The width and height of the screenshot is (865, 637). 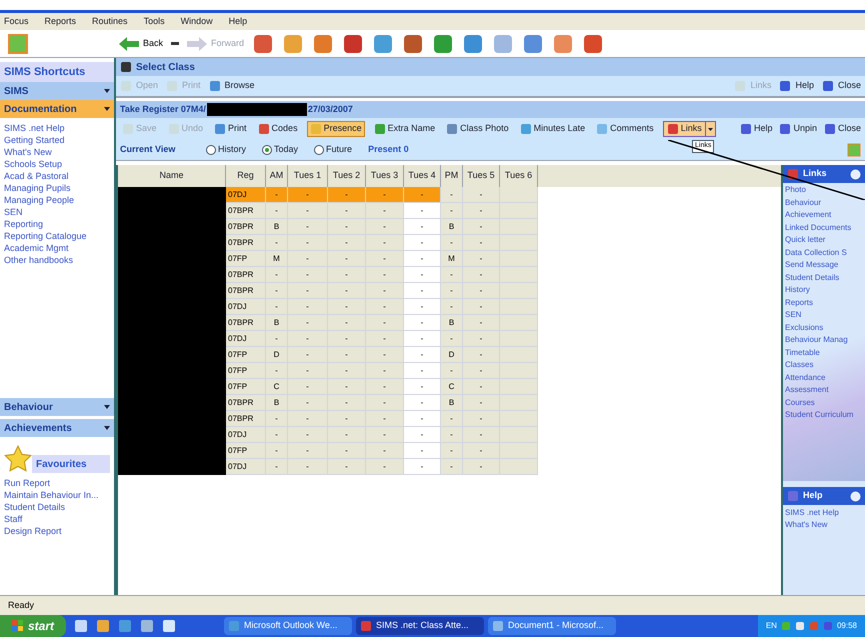 I want to click on toolbar-button: Help, so click(x=756, y=129).